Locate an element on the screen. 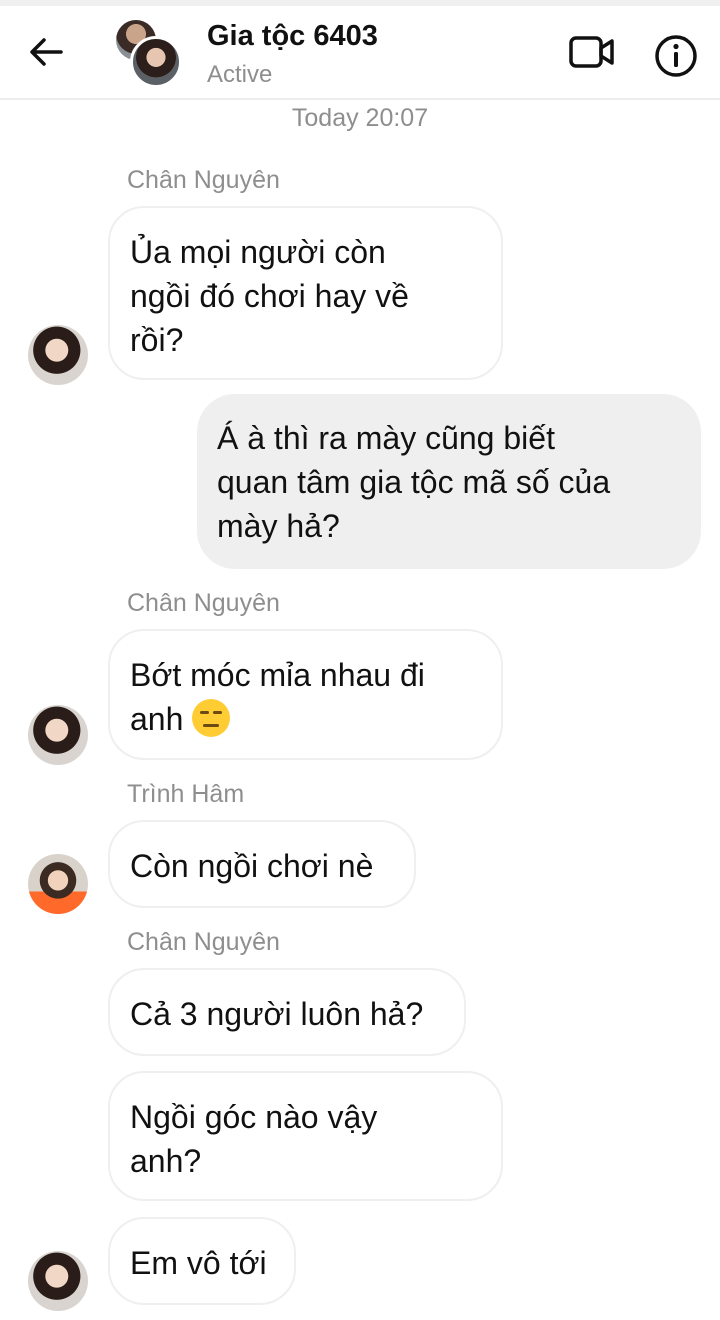  arrow-left-icon is located at coordinates (46, 52).